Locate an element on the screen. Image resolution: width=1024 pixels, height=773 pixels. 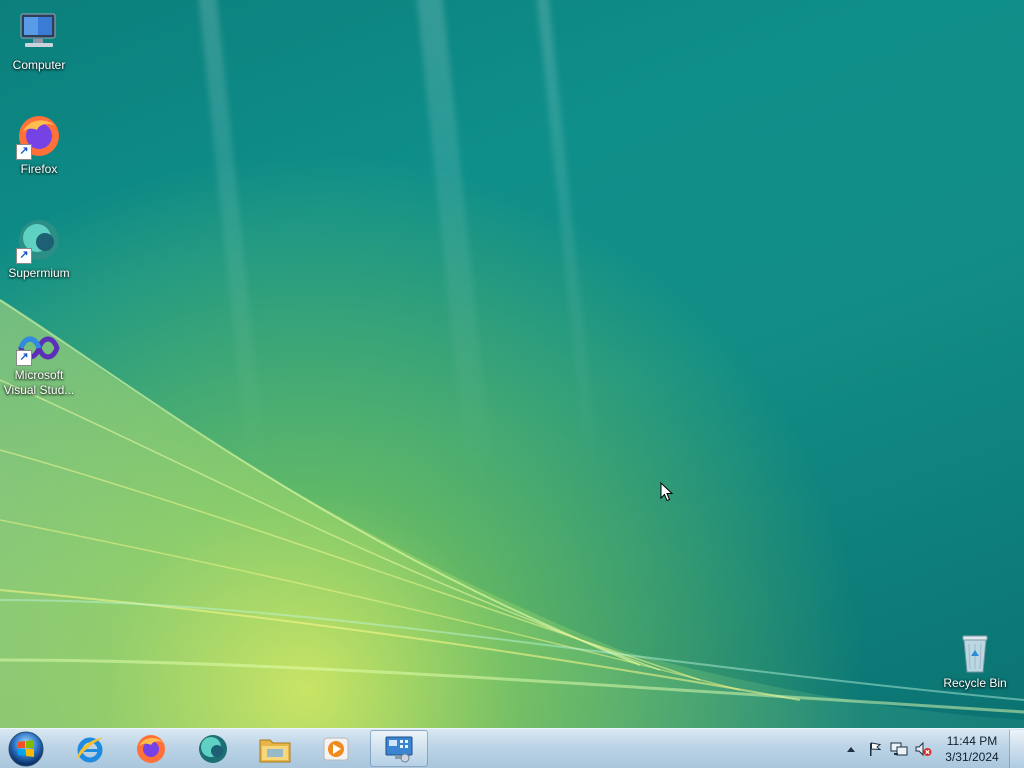
control-panel-icon is located at coordinates (399, 749).